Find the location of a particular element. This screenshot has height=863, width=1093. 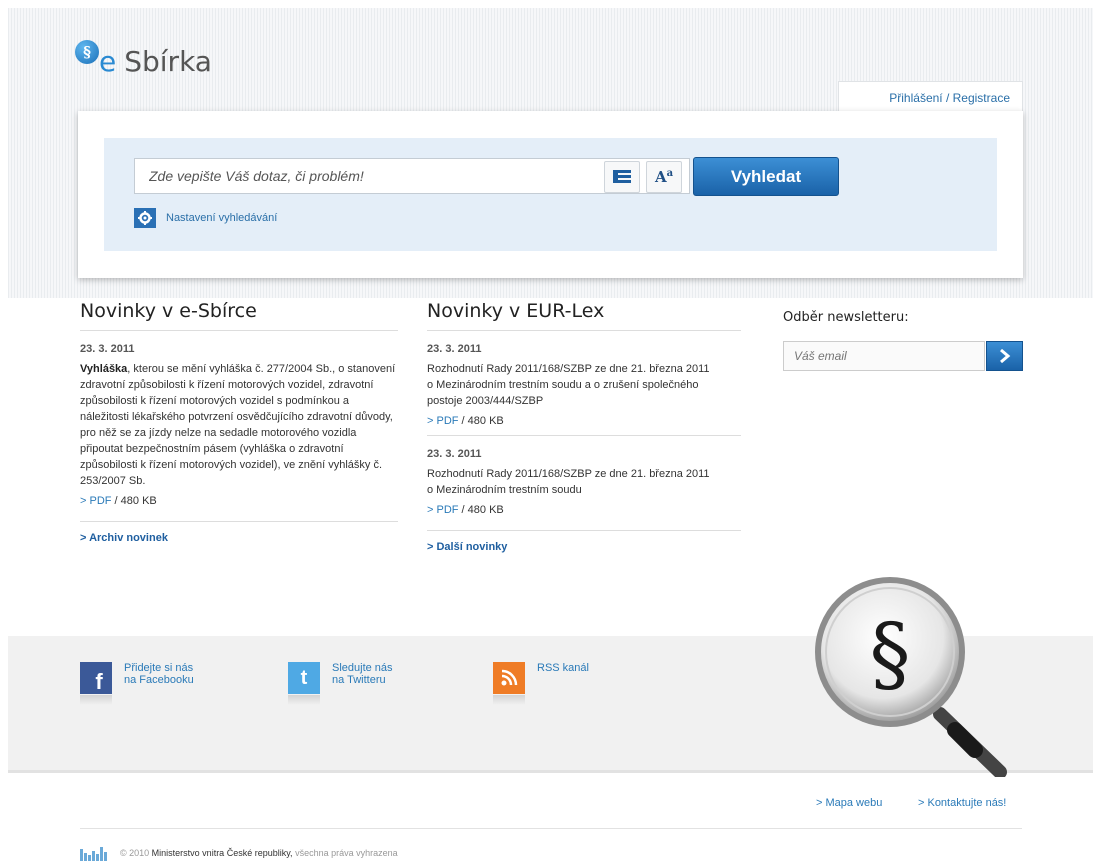

news-esbirka-title: Novinky v e-Sbírce is located at coordinates (239, 315).